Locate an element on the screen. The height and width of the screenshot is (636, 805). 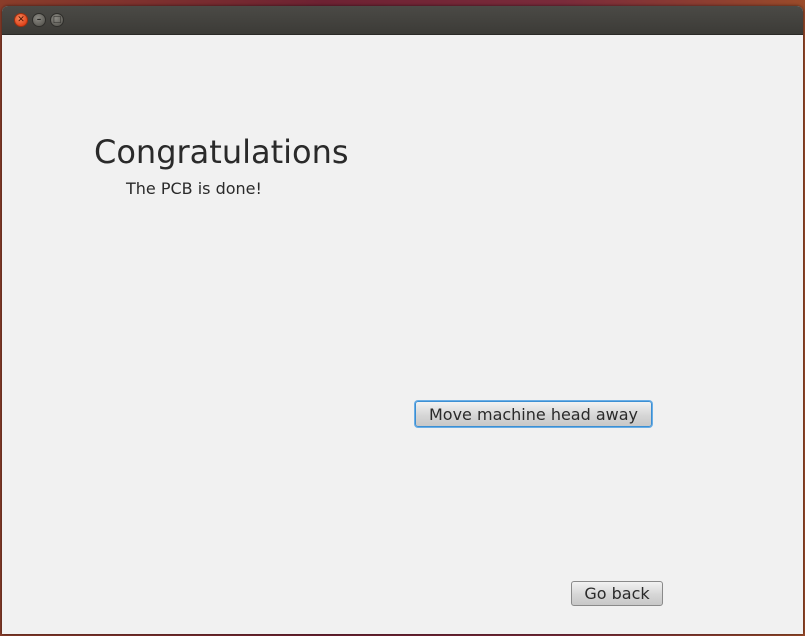
title-bar: ✕ – □ is located at coordinates (402, 20).